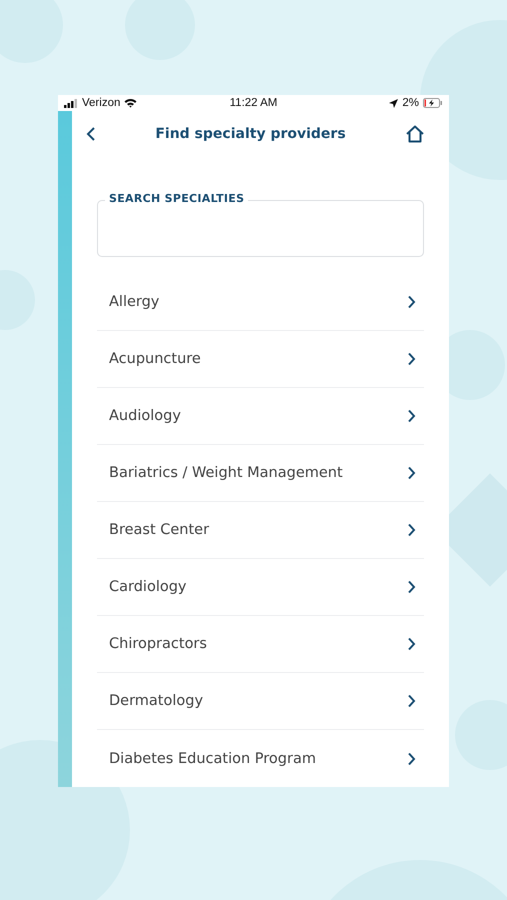 The height and width of the screenshot is (900, 507). Describe the element at coordinates (176, 198) in the screenshot. I see `search-label: SEARCH SPECIALTIES` at that location.